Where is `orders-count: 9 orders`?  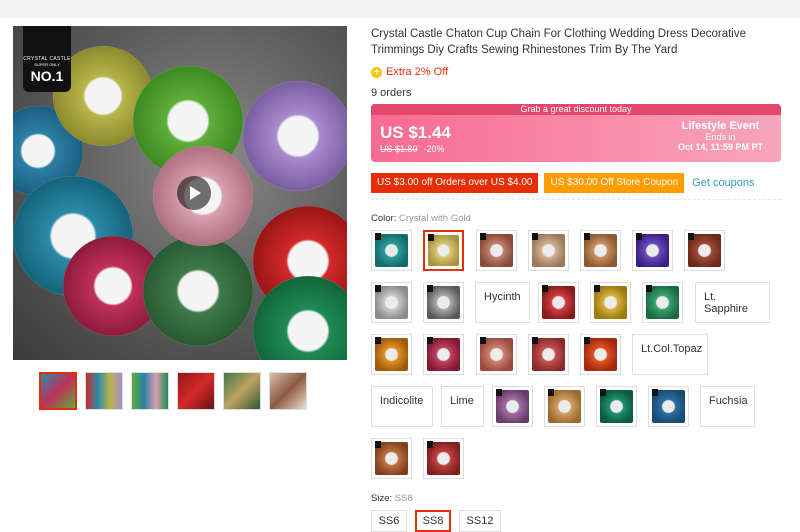 orders-count: 9 orders is located at coordinates (391, 93).